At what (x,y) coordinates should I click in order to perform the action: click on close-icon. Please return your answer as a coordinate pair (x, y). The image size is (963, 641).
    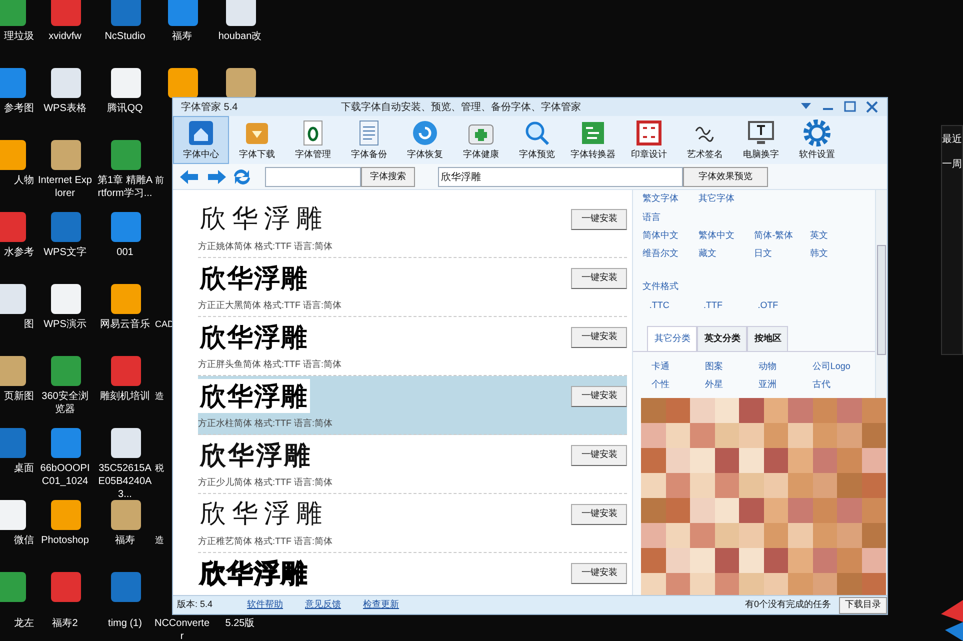
    Looking at the image, I should click on (872, 107).